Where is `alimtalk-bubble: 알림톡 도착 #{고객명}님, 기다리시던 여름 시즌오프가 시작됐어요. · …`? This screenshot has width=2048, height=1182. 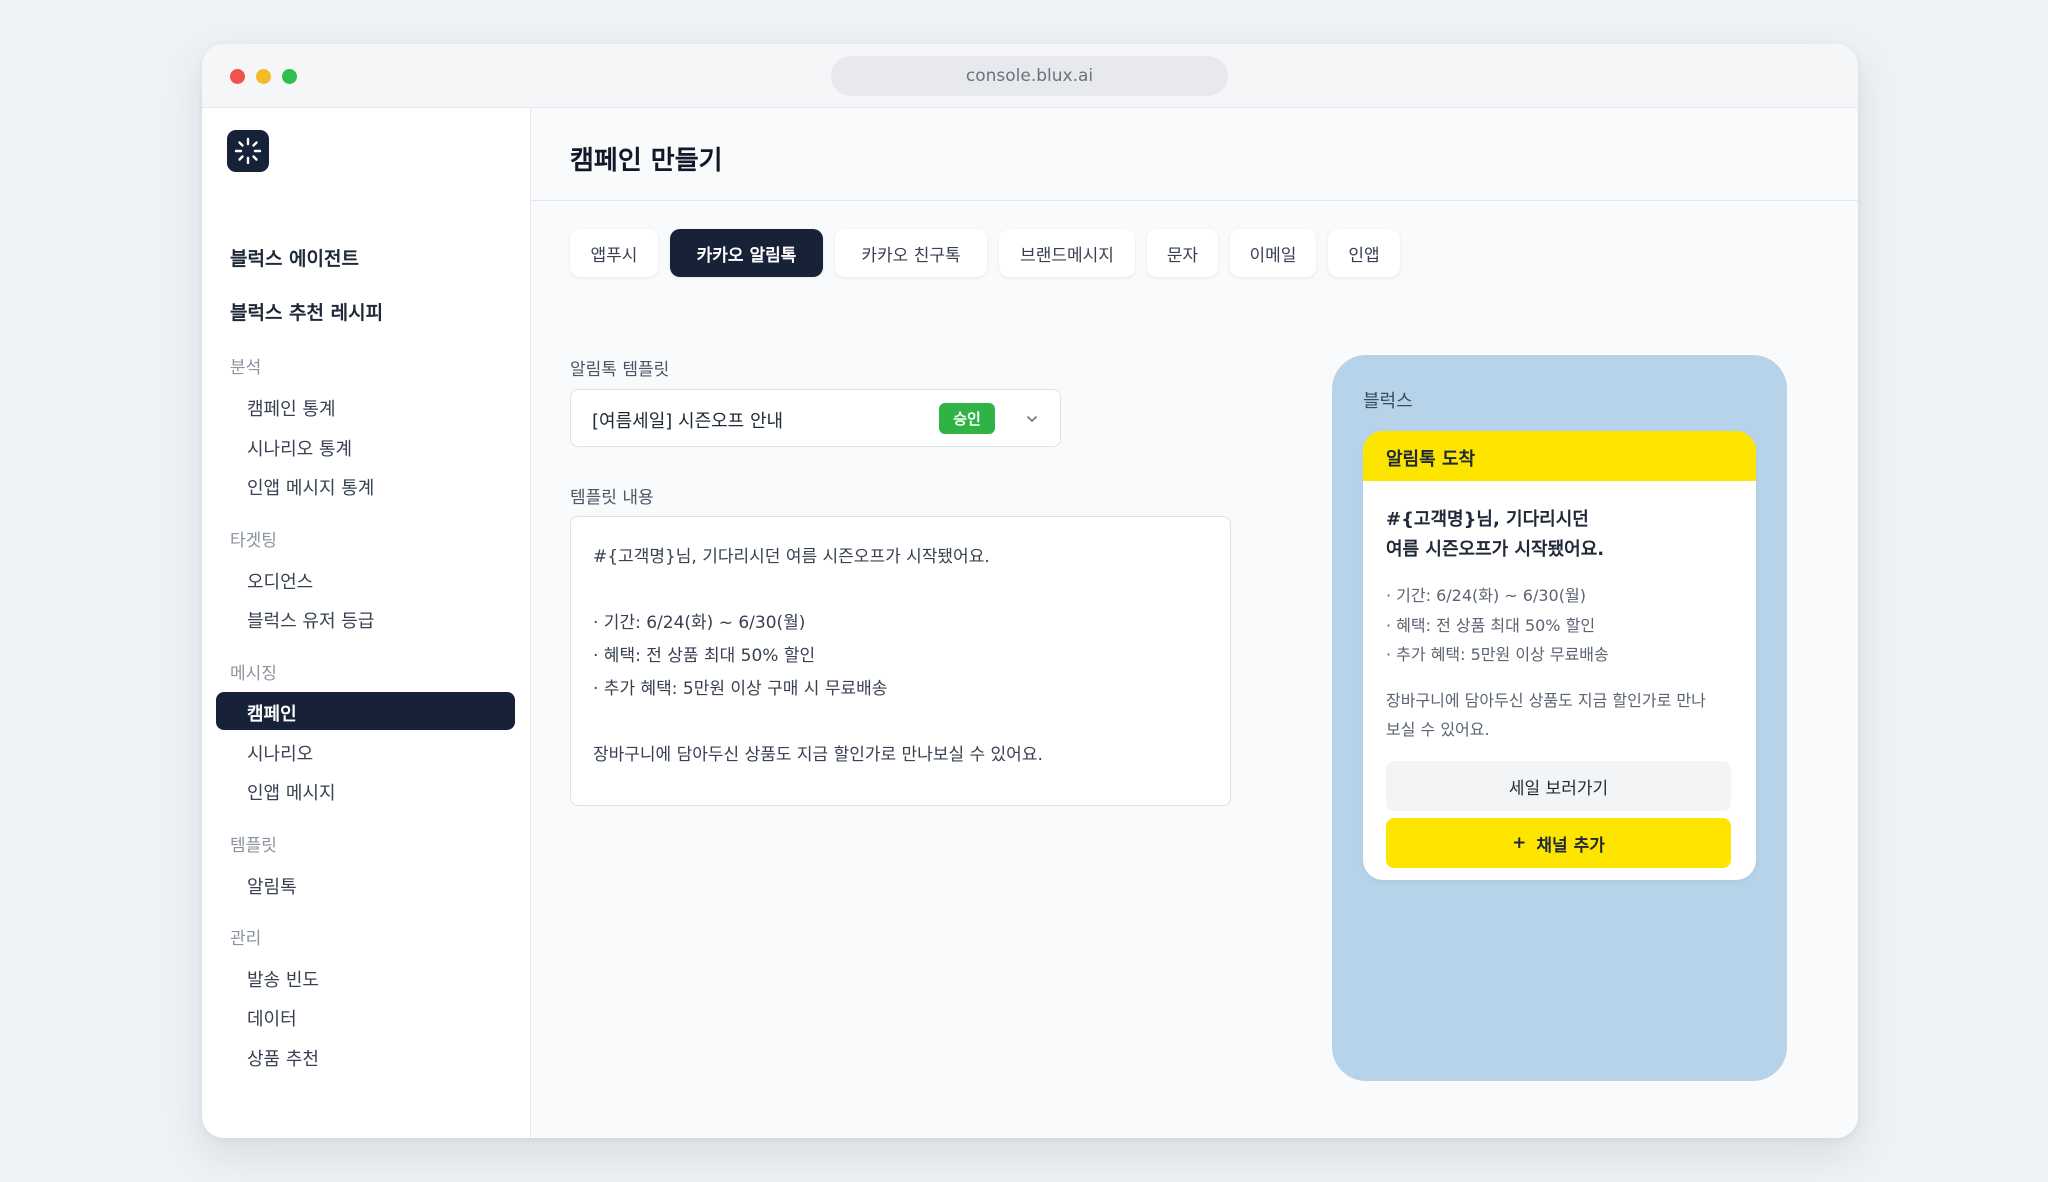
alimtalk-bubble: 알림톡 도착 #{고객명}님, 기다리시던 여름 시즌오프가 시작됐어요. · … is located at coordinates (1559, 655).